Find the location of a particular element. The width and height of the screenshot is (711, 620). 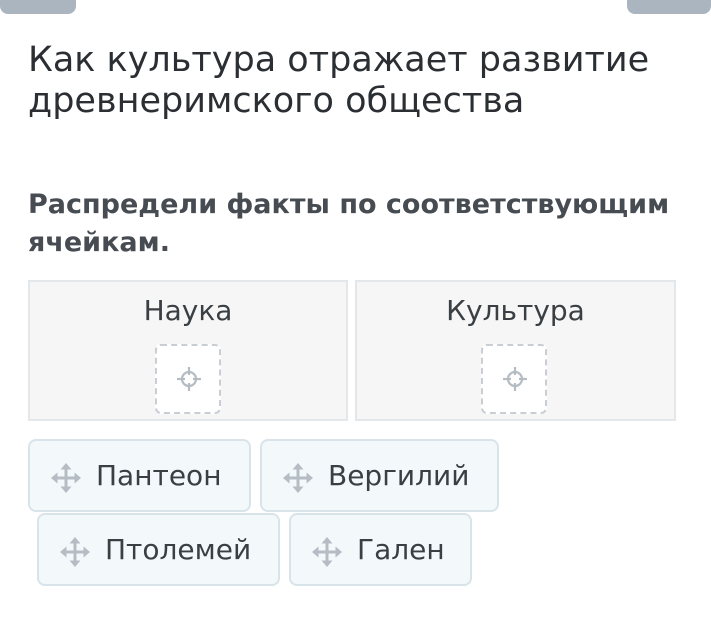

fact-card-pantheon: Пантеон is located at coordinates (139, 475).